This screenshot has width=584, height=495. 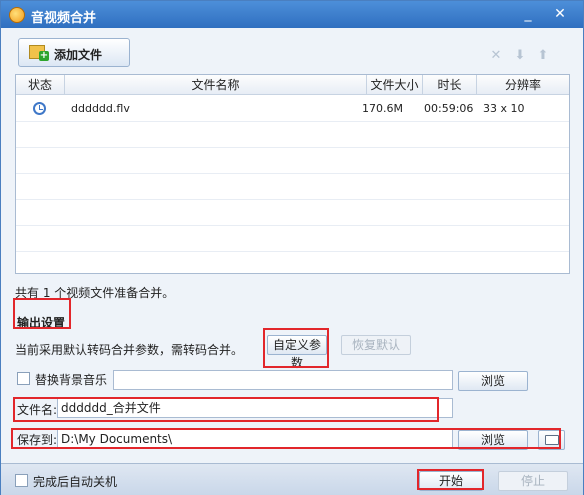 I want to click on browse-save-button: 浏览, so click(x=493, y=440).